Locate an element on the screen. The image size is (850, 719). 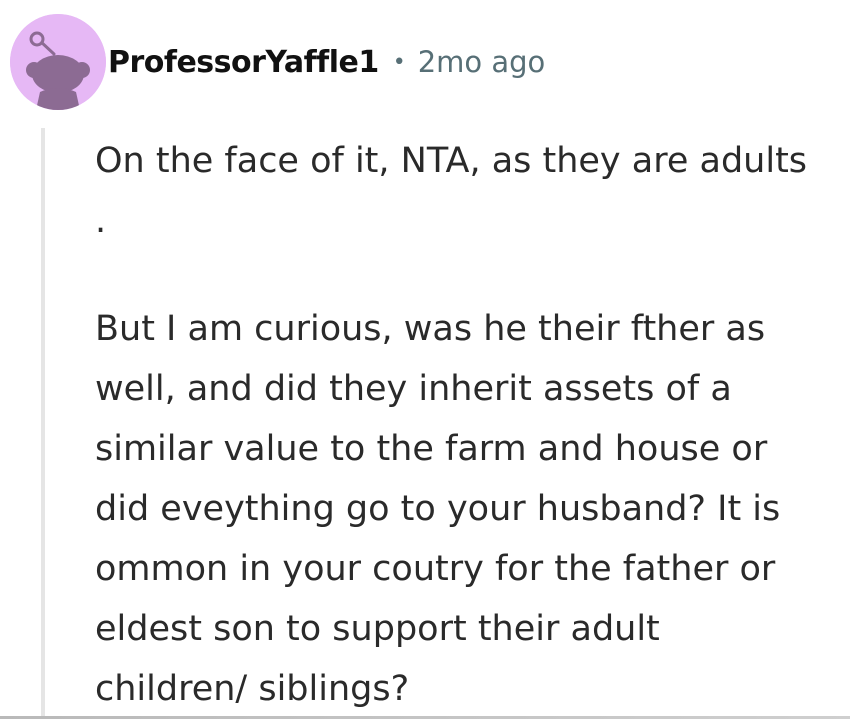
comment-header: ProfessorYaffle1 • 2mo ago is located at coordinates (277, 62).